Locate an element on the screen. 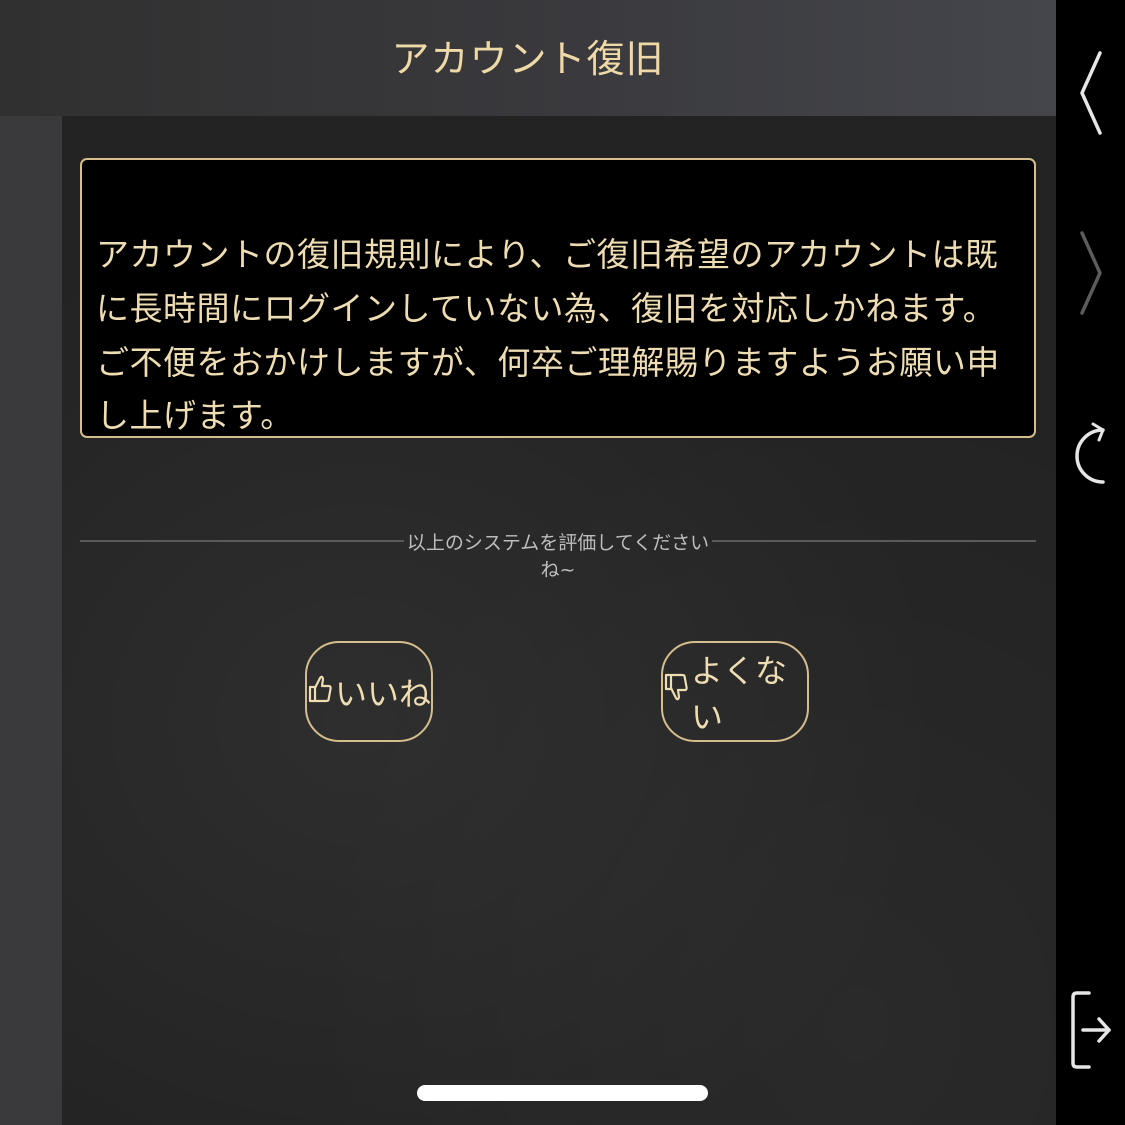 Image resolution: width=1125 pixels, height=1125 pixels. like-label: いいね is located at coordinates (383, 693).